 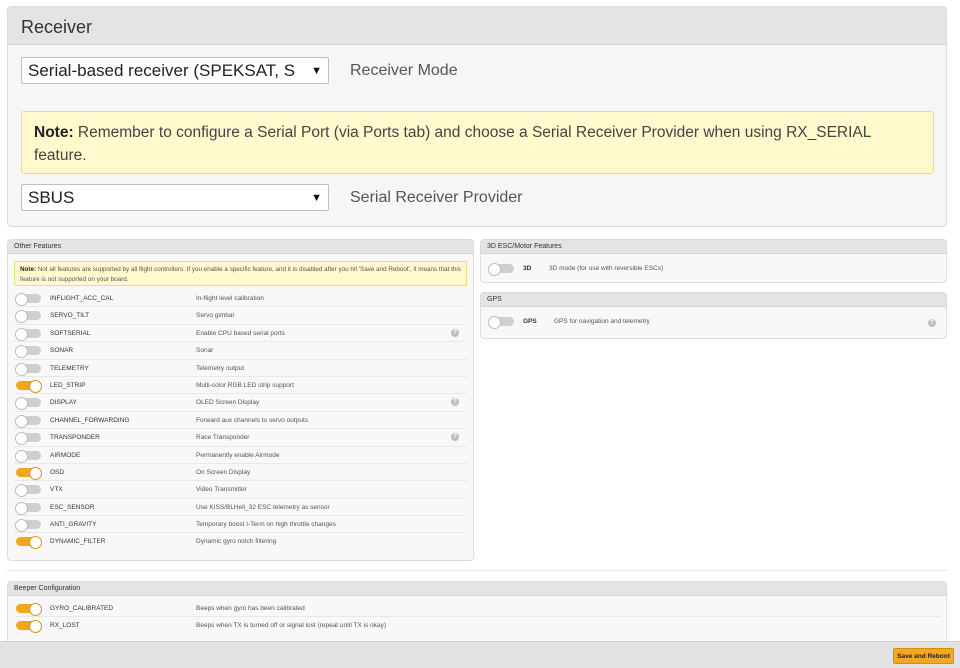 I want to click on feature-desc: Video Transmitter, so click(x=221, y=490).